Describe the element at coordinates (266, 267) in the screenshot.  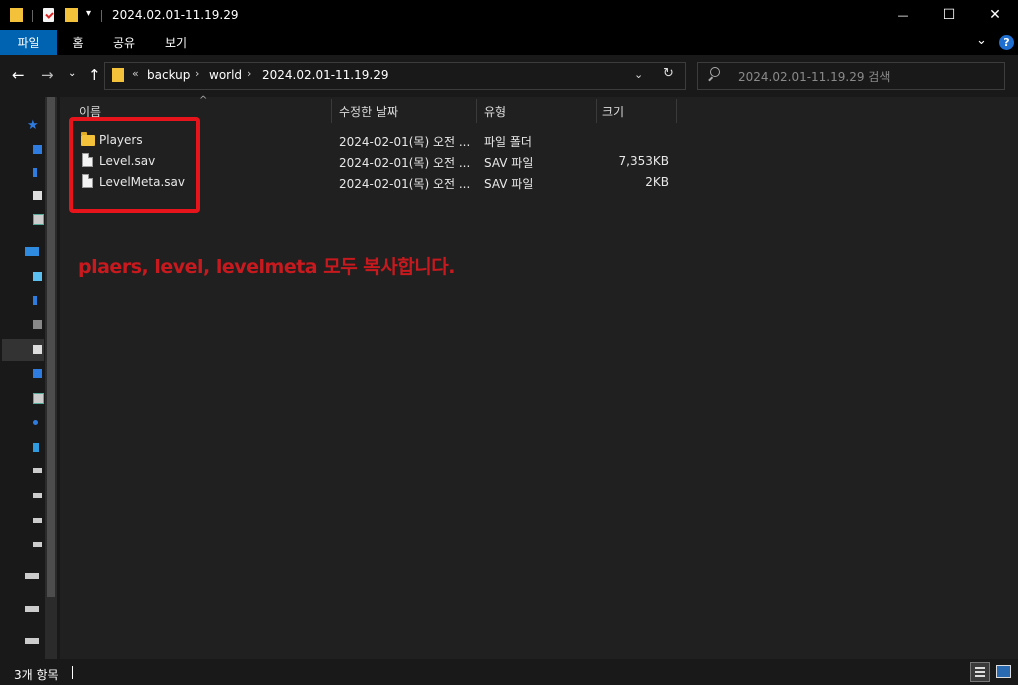
I see `annotation-text: plaers, level, levelmeta 모두 복사합니다.` at that location.